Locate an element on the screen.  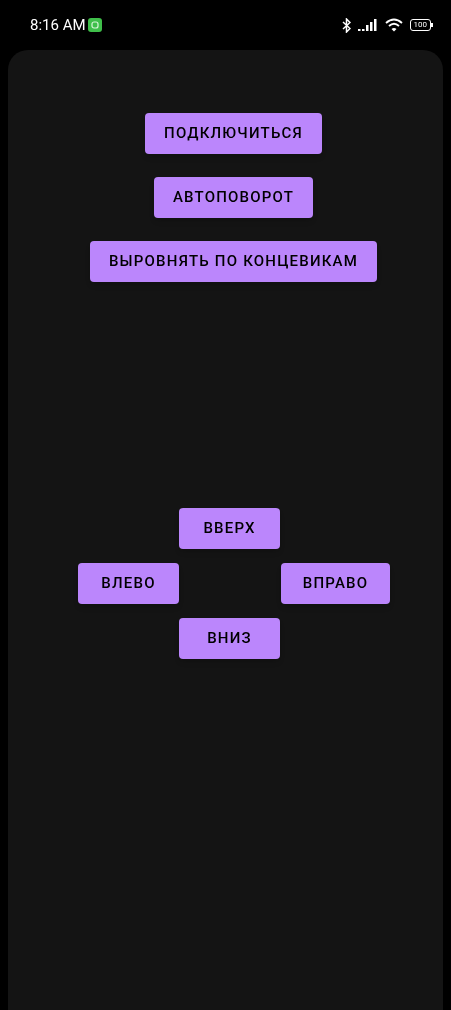
signal-icon is located at coordinates (367, 25).